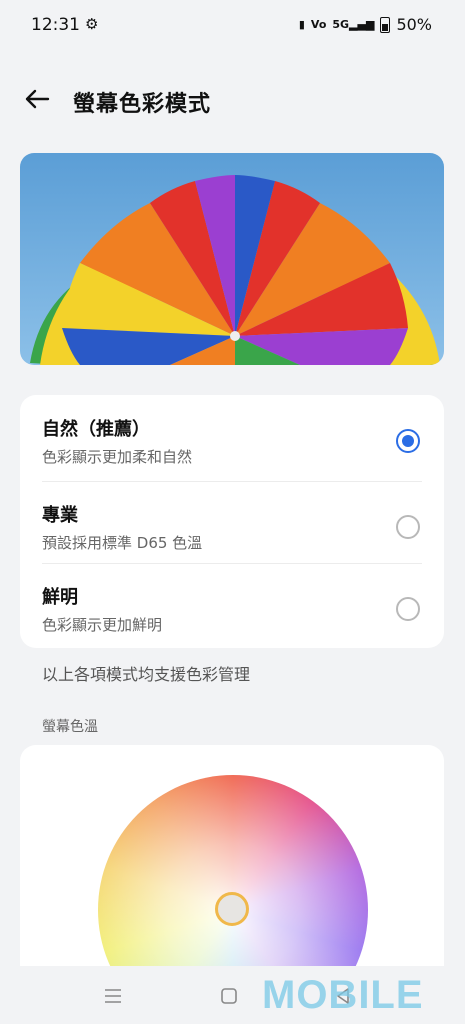 The height and width of the screenshot is (1024, 465). Describe the element at coordinates (55, 25) in the screenshot. I see `status-time: 12:31` at that location.